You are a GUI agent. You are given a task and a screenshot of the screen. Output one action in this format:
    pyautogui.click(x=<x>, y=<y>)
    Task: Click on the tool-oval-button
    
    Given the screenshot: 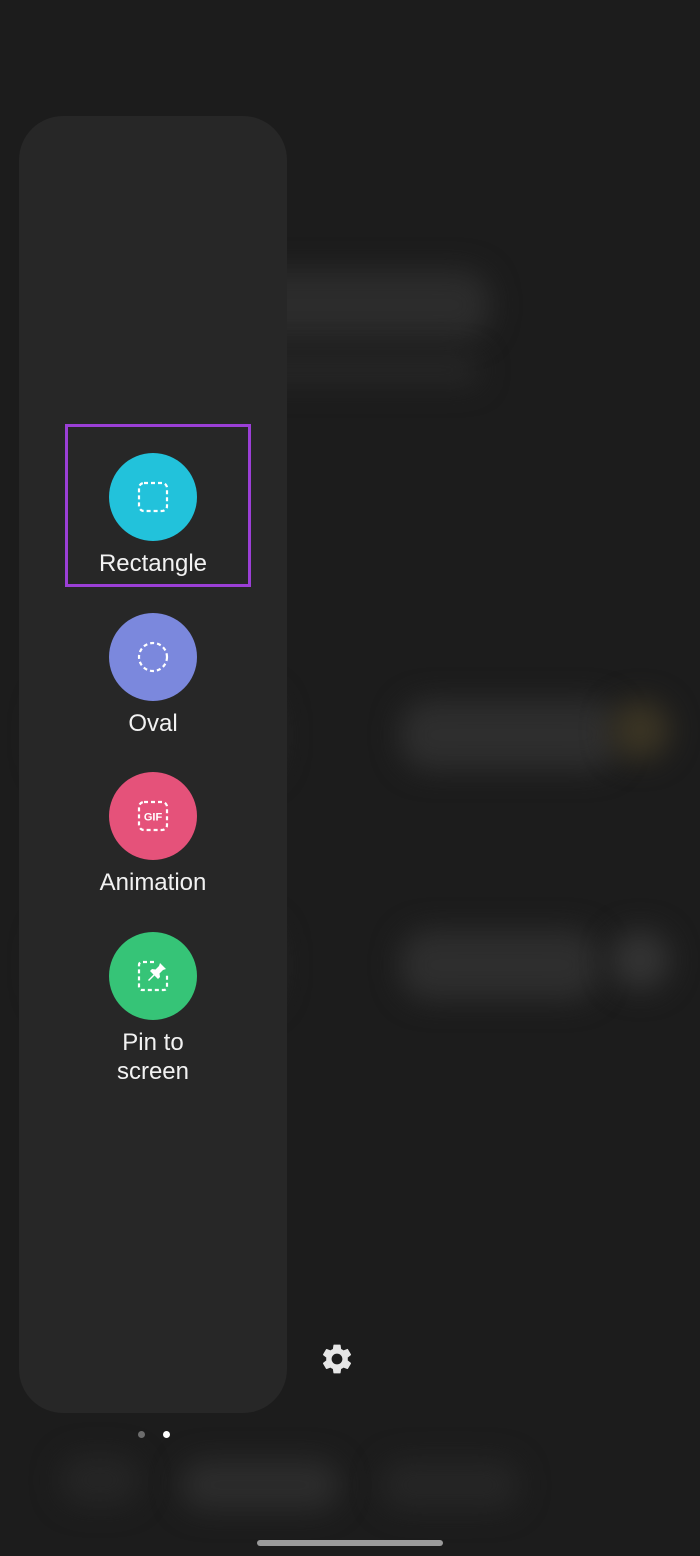 What is the action you would take?
    pyautogui.click(x=153, y=657)
    